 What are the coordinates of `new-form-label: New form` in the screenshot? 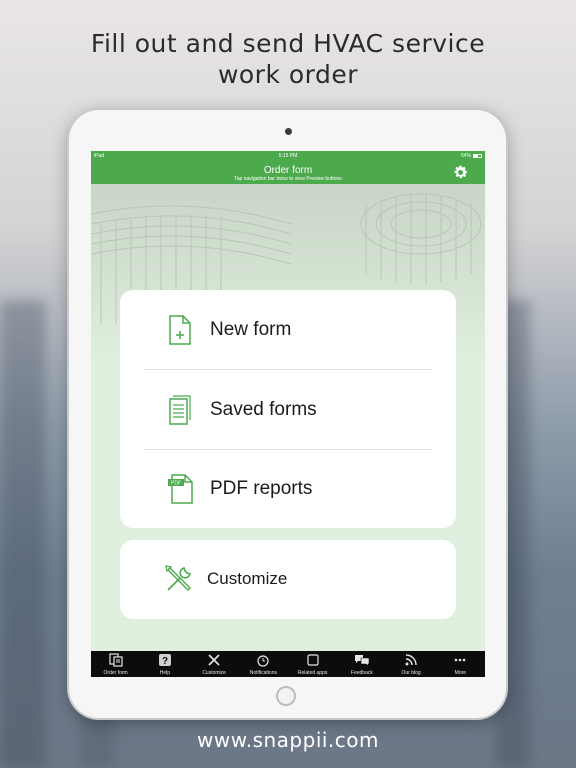 It's located at (251, 329).